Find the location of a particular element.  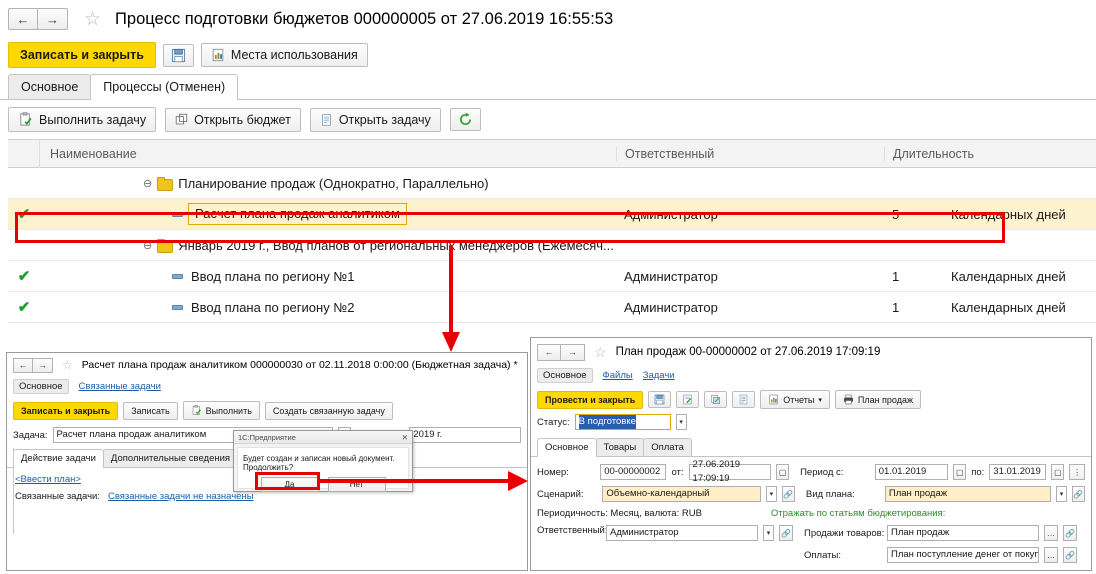

close-icon: ✕ is located at coordinates (405, 437).